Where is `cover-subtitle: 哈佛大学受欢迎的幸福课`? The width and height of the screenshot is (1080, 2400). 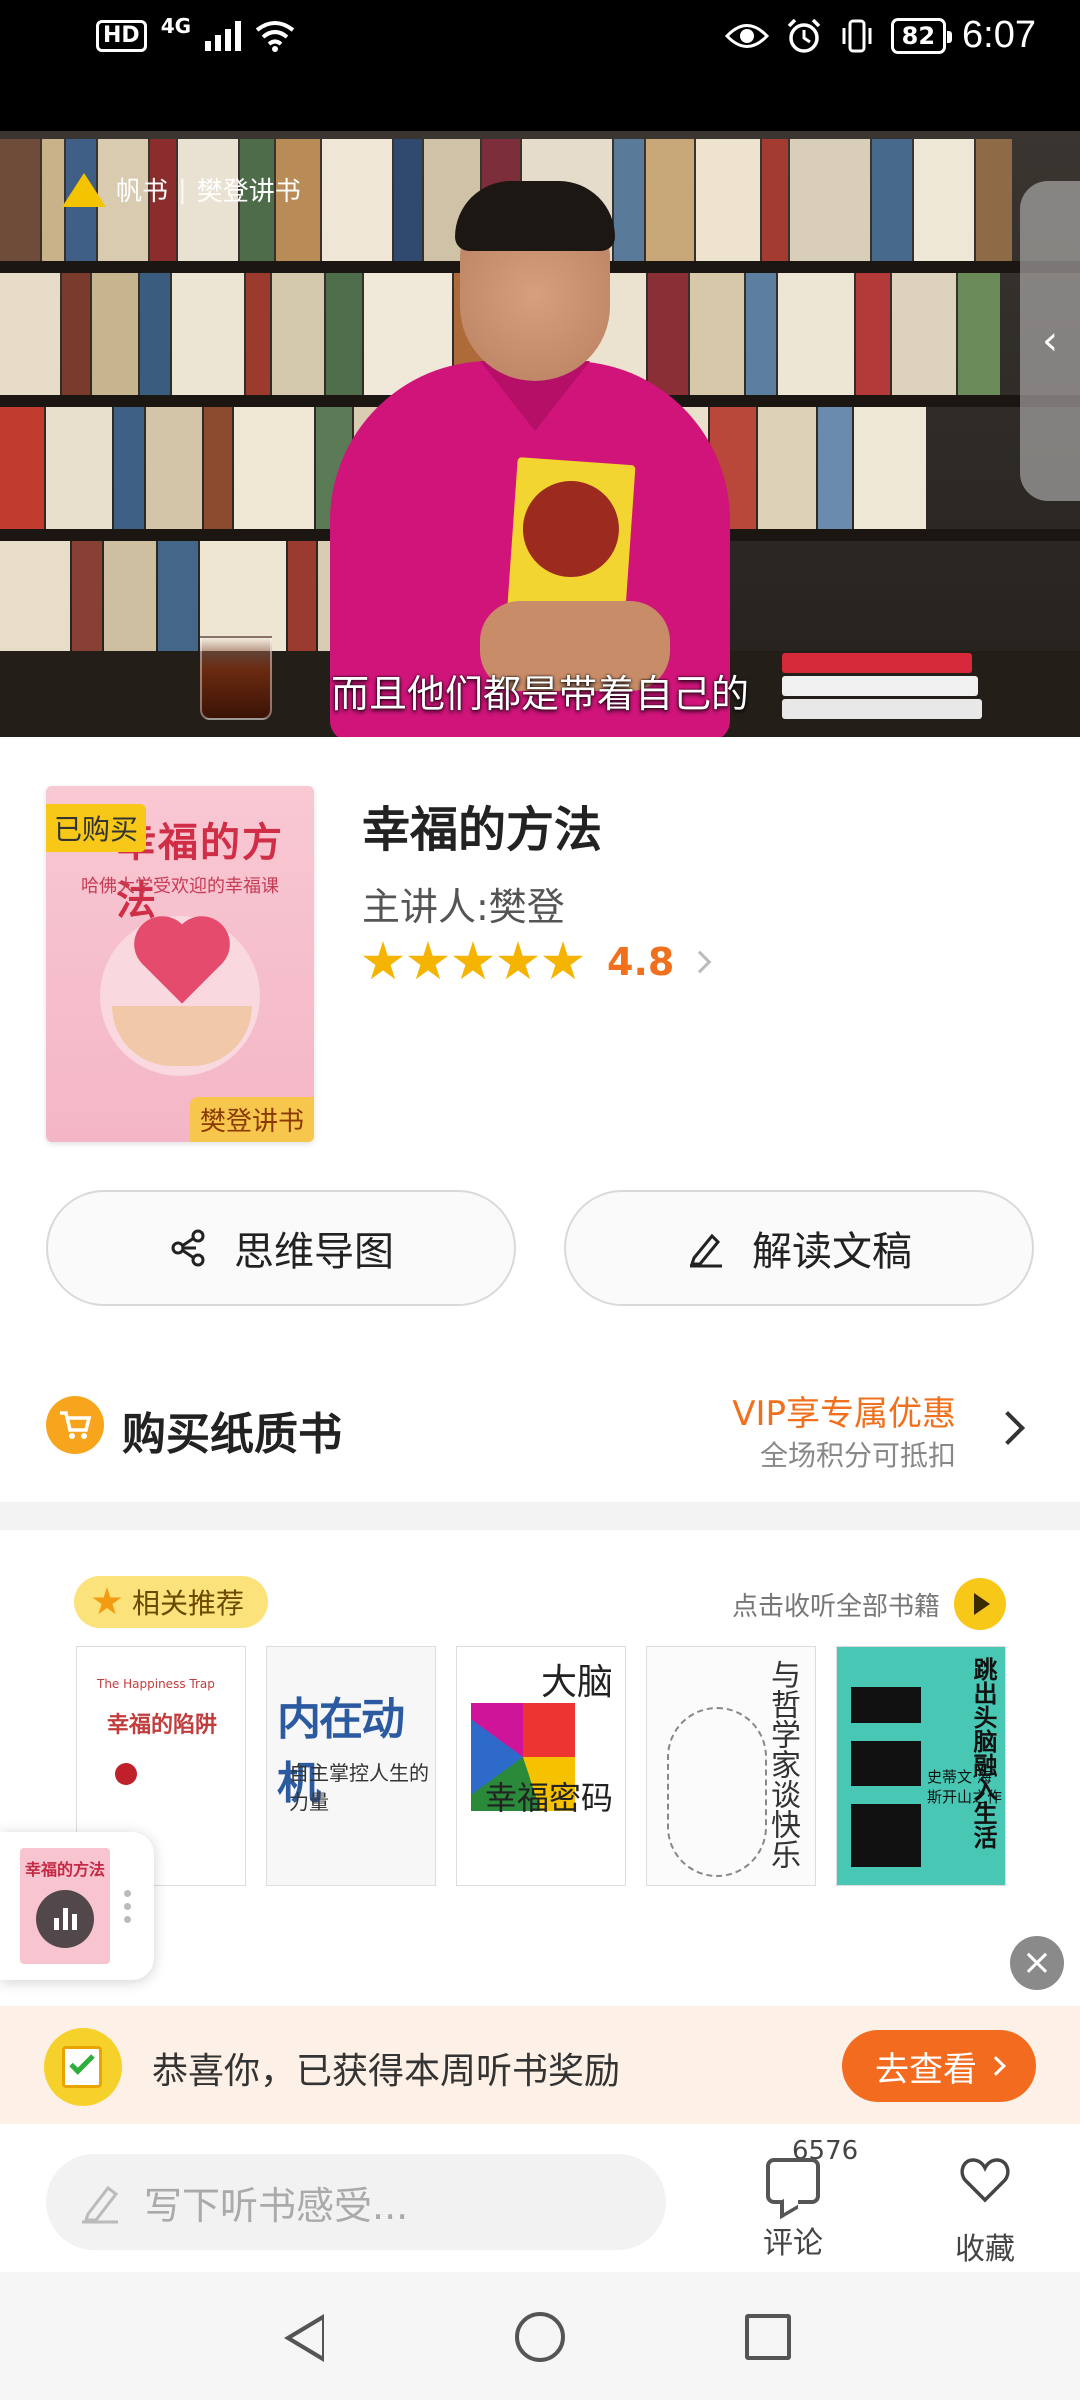 cover-subtitle: 哈佛大学受欢迎的幸福课 is located at coordinates (180, 886).